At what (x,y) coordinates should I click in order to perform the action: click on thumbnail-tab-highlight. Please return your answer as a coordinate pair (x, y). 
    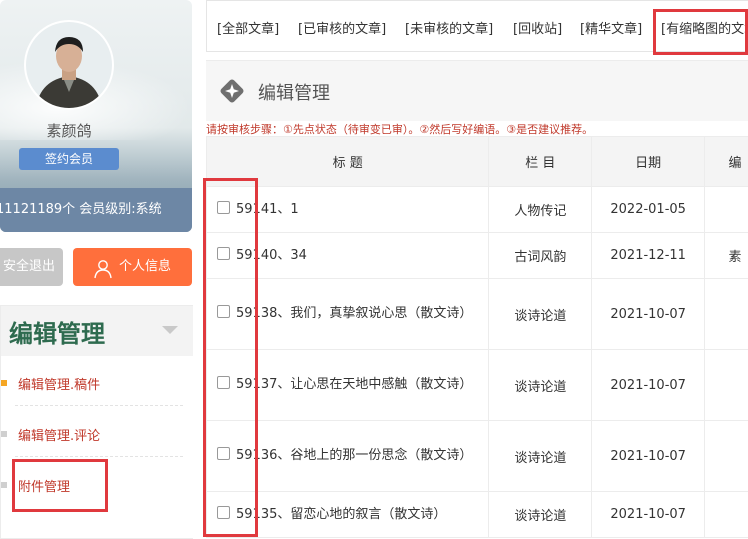
    Looking at the image, I should click on (700, 32).